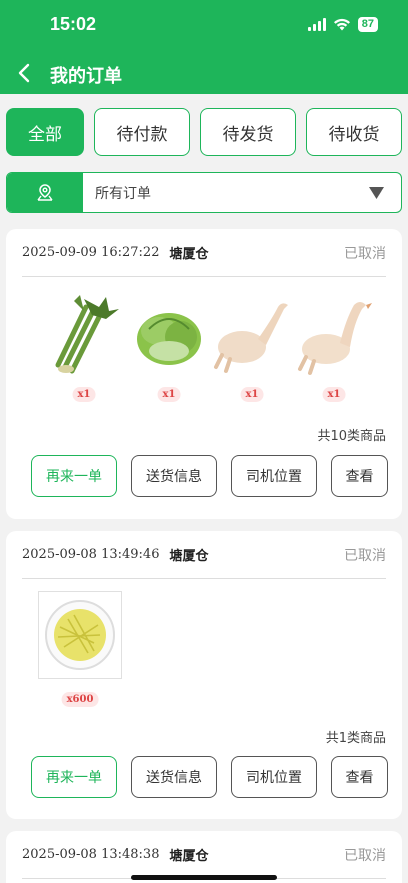 The width and height of the screenshot is (408, 883). I want to click on asparagus-lettuce-image, so click(87, 334).